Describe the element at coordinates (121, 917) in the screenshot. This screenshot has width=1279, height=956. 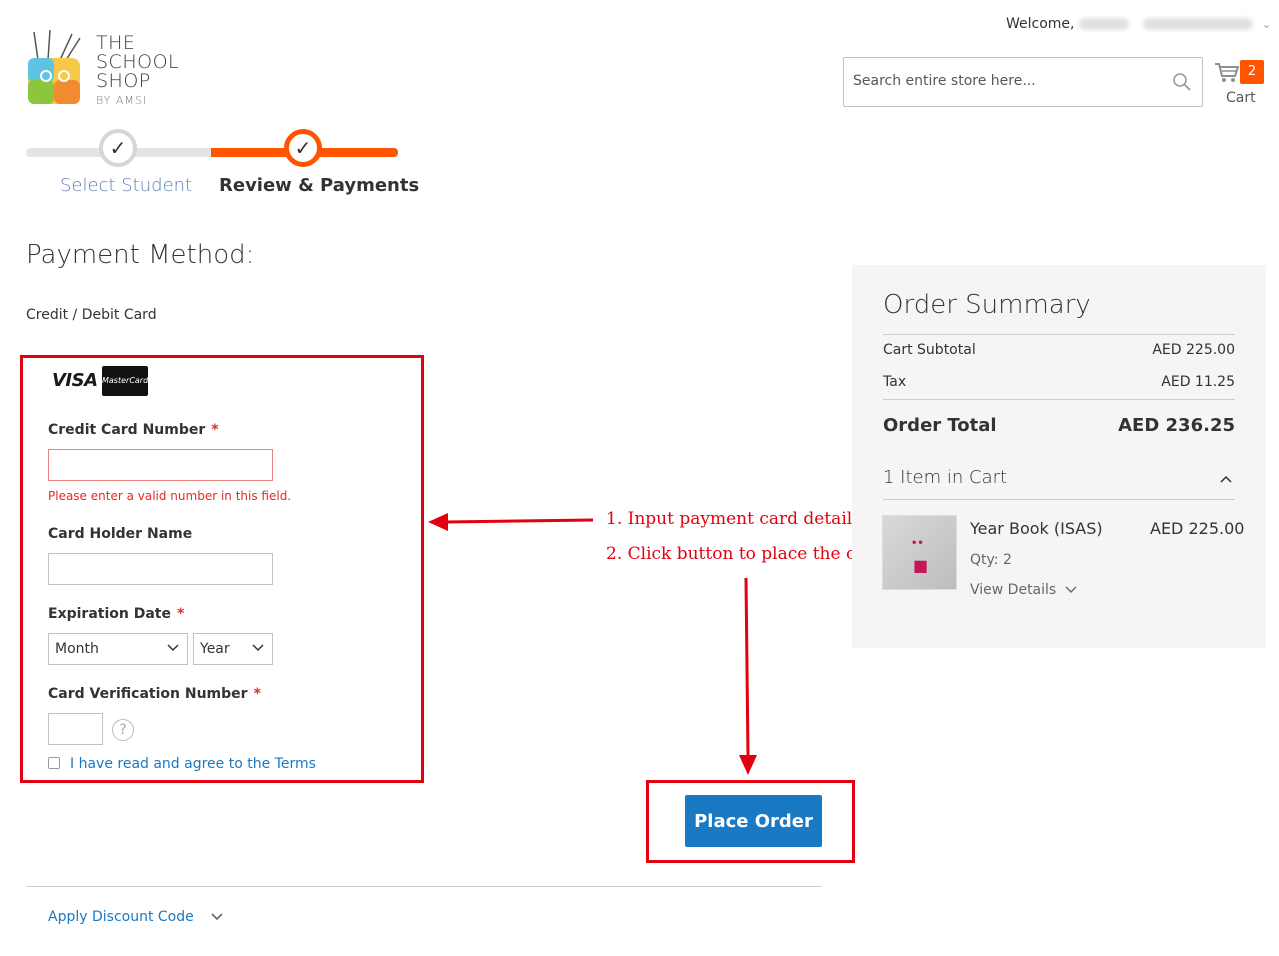
I see `apply-discount-label: Apply Discount Code` at that location.